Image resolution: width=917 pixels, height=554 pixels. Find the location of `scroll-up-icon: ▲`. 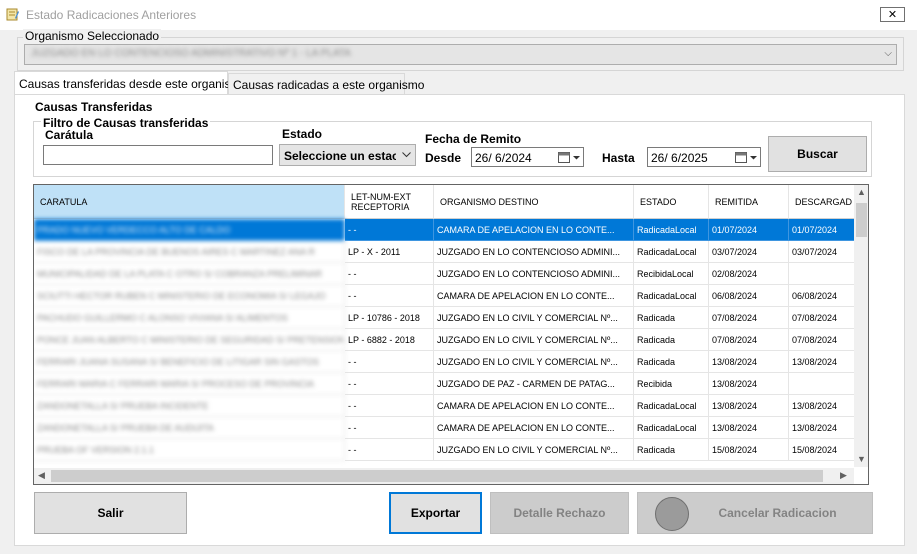

scroll-up-icon: ▲ is located at coordinates (861, 192).